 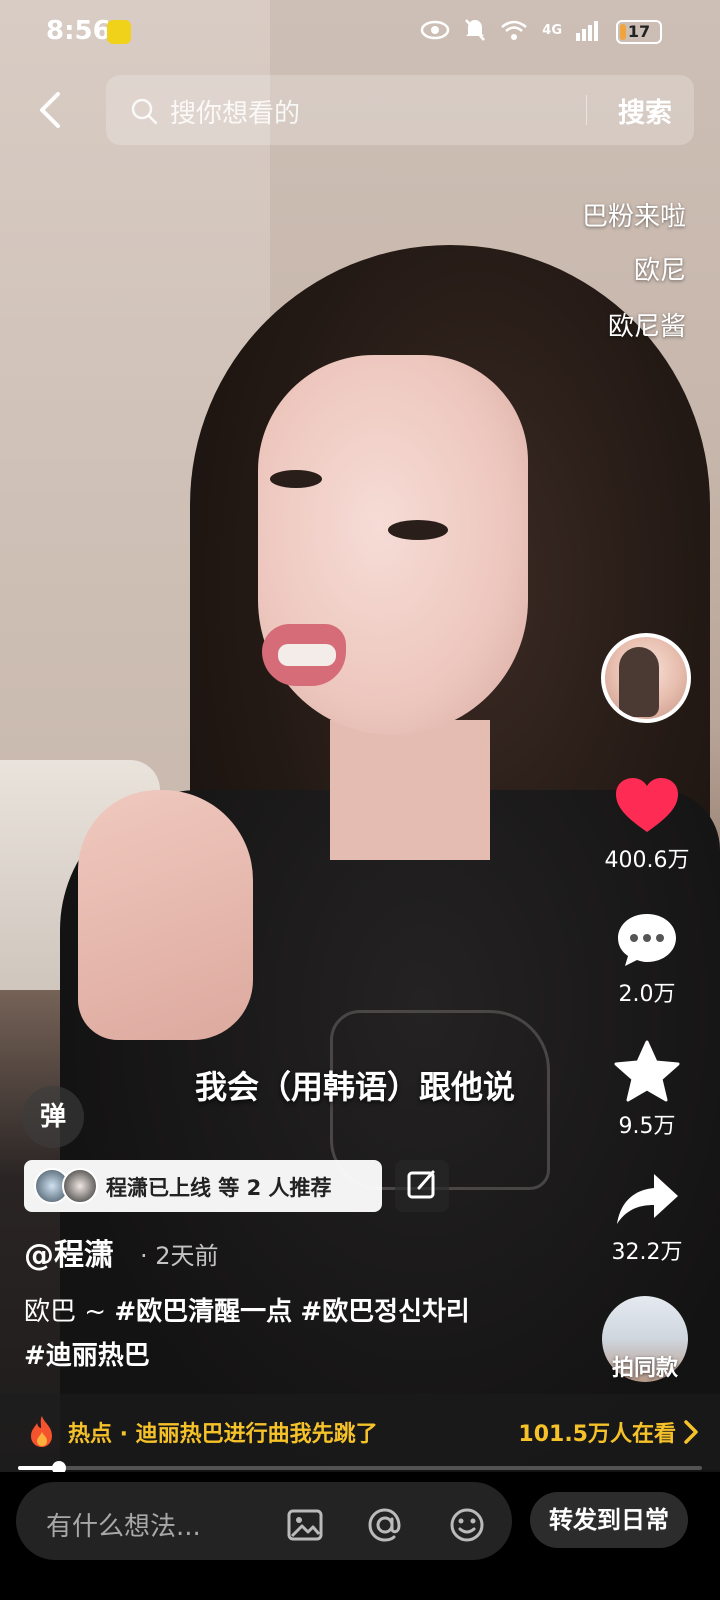 What do you see at coordinates (69, 1252) in the screenshot?
I see `author-name: @程潇` at bounding box center [69, 1252].